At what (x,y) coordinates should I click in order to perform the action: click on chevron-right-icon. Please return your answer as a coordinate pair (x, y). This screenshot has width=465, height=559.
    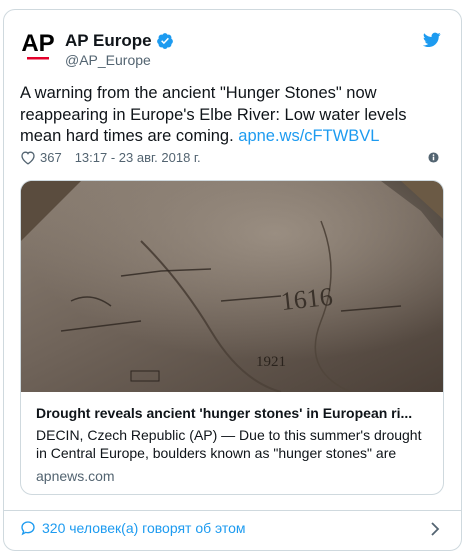
    Looking at the image, I should click on (435, 529).